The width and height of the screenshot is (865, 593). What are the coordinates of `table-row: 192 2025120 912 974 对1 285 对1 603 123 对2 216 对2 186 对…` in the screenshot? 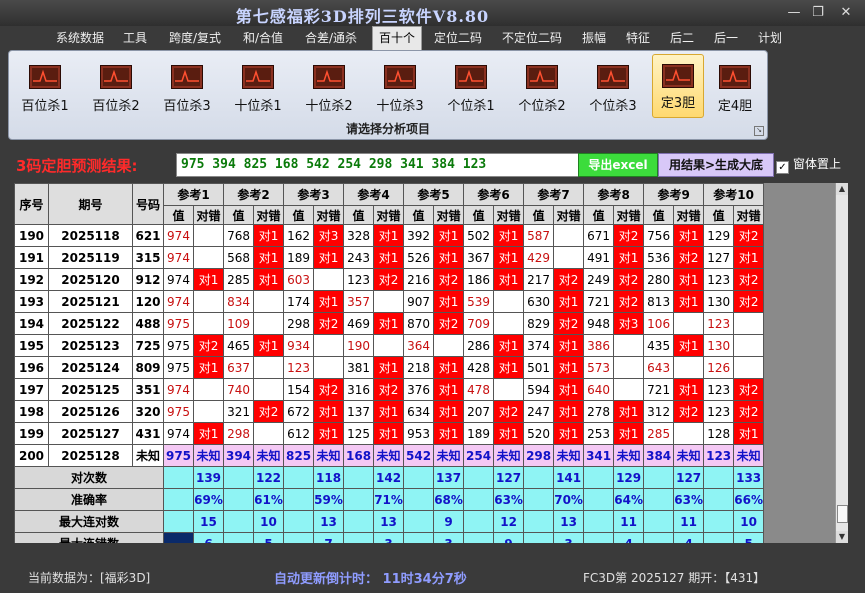 It's located at (389, 279).